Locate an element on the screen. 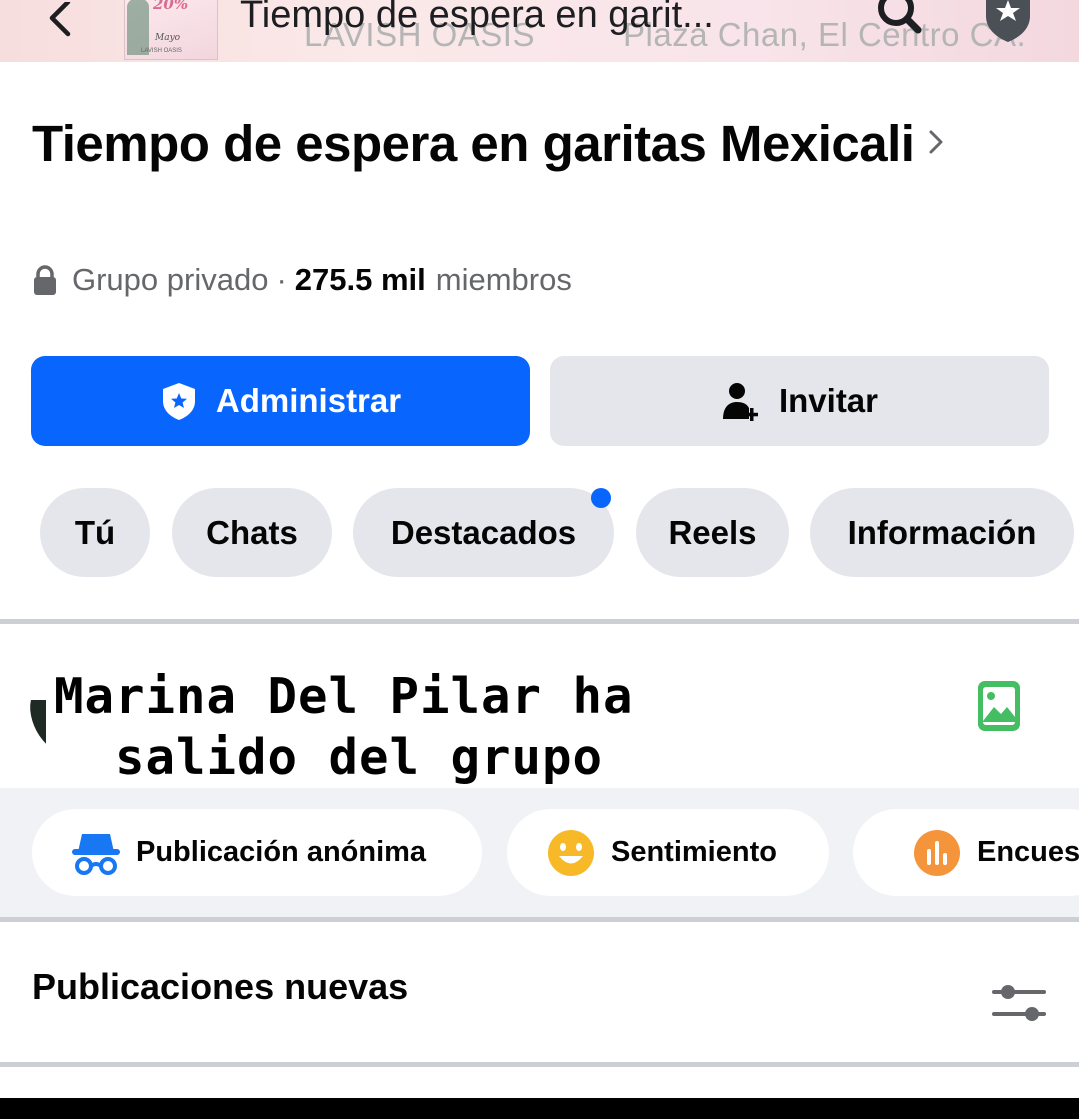 The height and width of the screenshot is (1119, 1079). shield-star-icon is located at coordinates (178, 401).